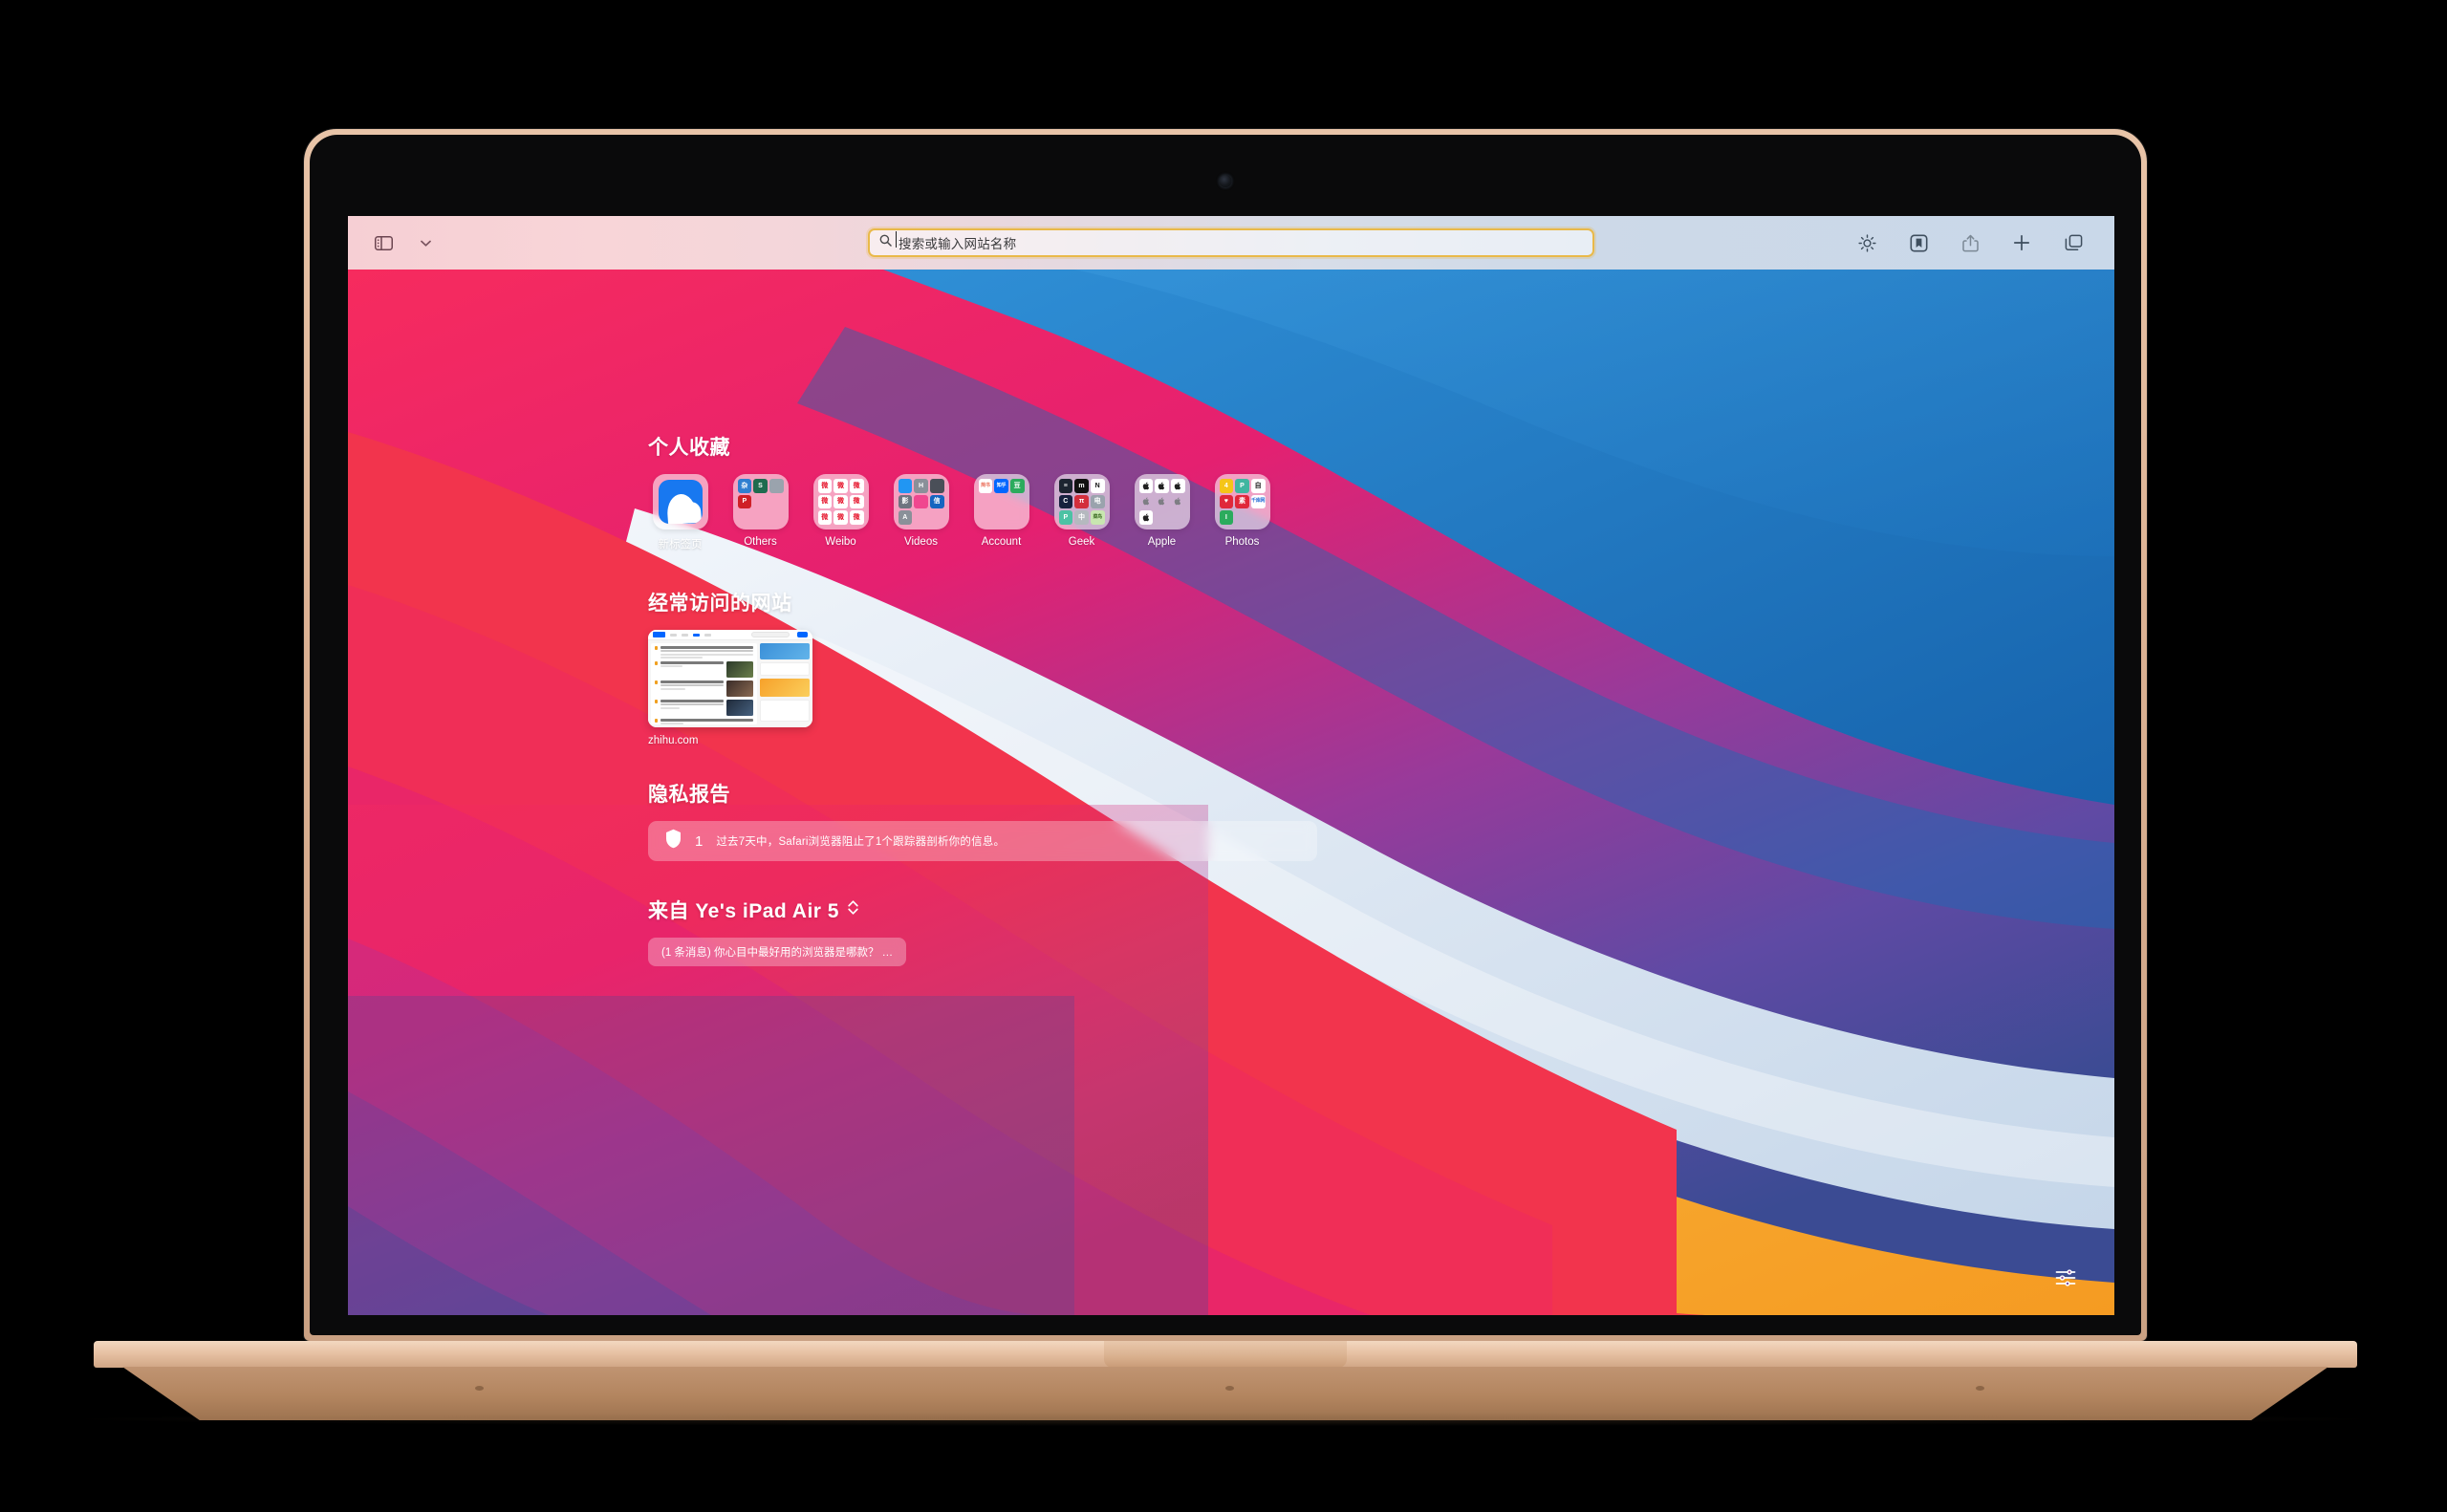 The width and height of the screenshot is (2447, 1512). I want to click on sidebar-toggle-icon, so click(383, 242).